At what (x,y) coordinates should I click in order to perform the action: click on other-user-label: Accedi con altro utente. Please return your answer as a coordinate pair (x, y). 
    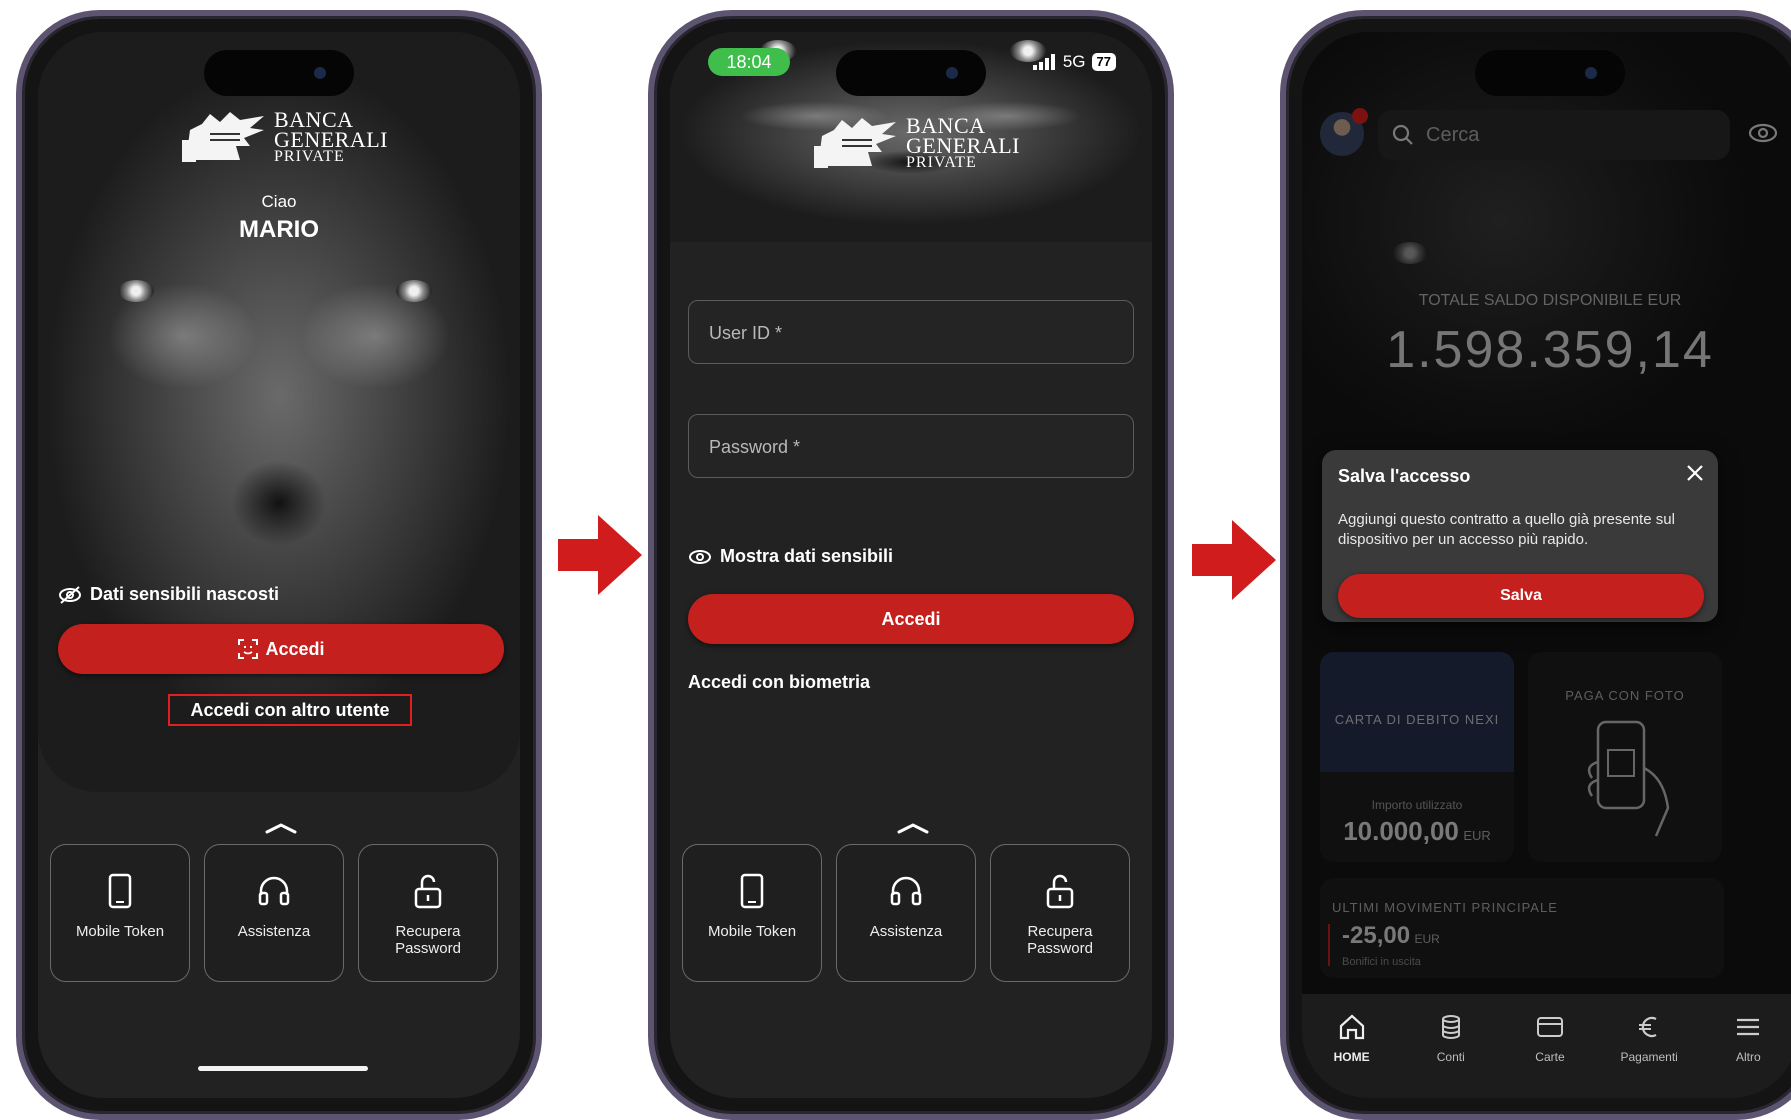
    Looking at the image, I should click on (290, 710).